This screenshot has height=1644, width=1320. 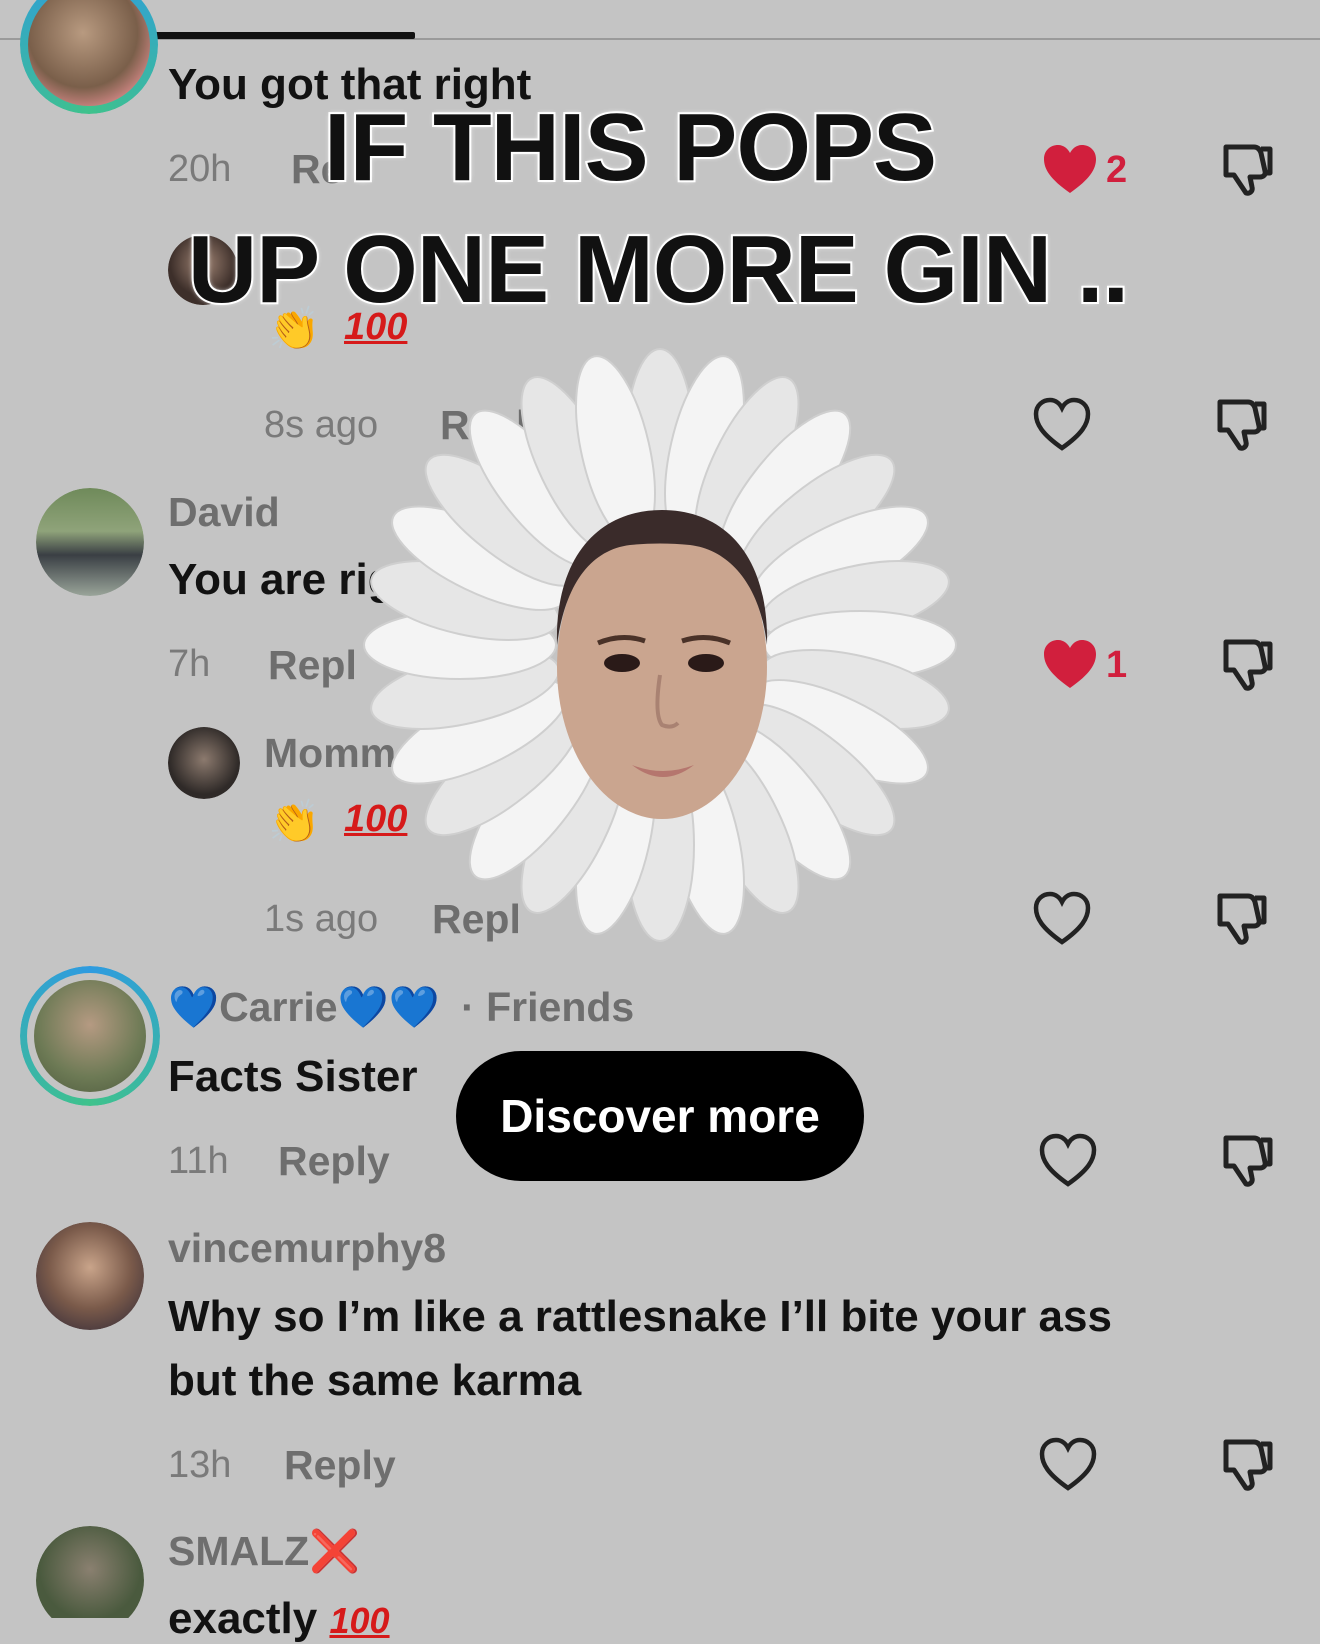 I want to click on comment-time: 11h, so click(x=198, y=1161).